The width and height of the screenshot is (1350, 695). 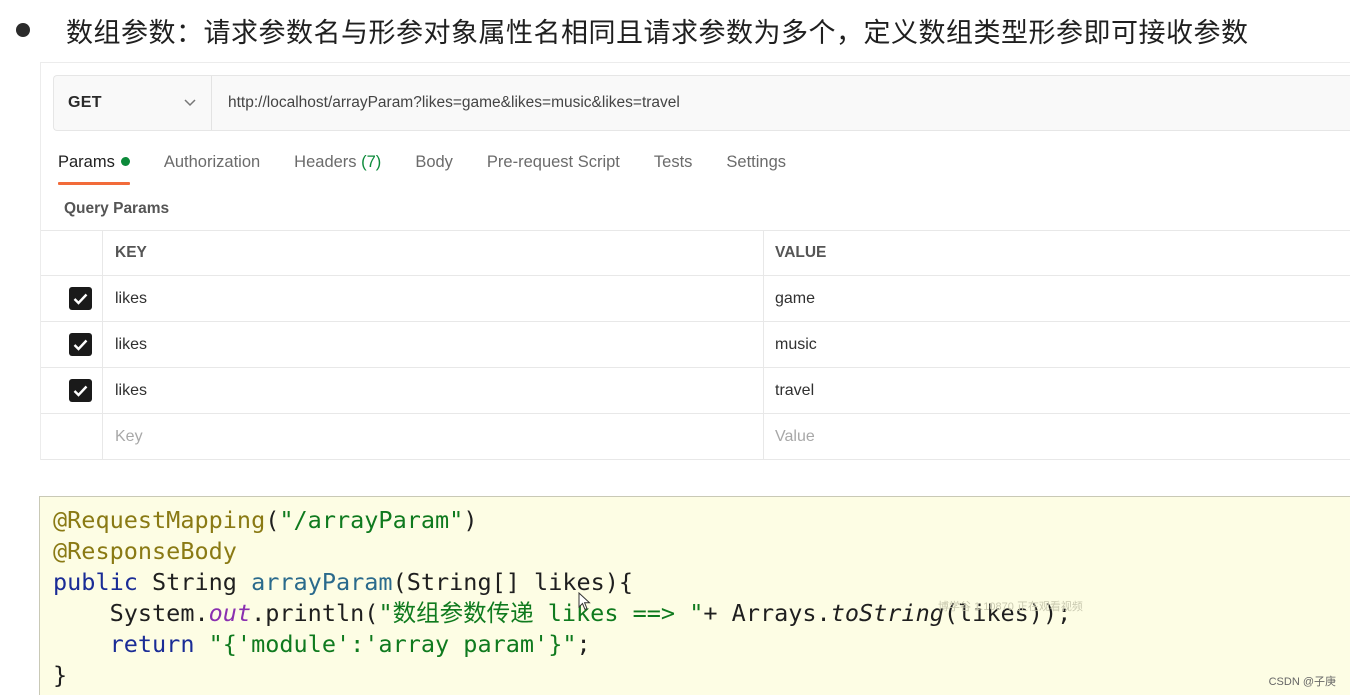 I want to click on chevron-down-icon, so click(x=190, y=103).